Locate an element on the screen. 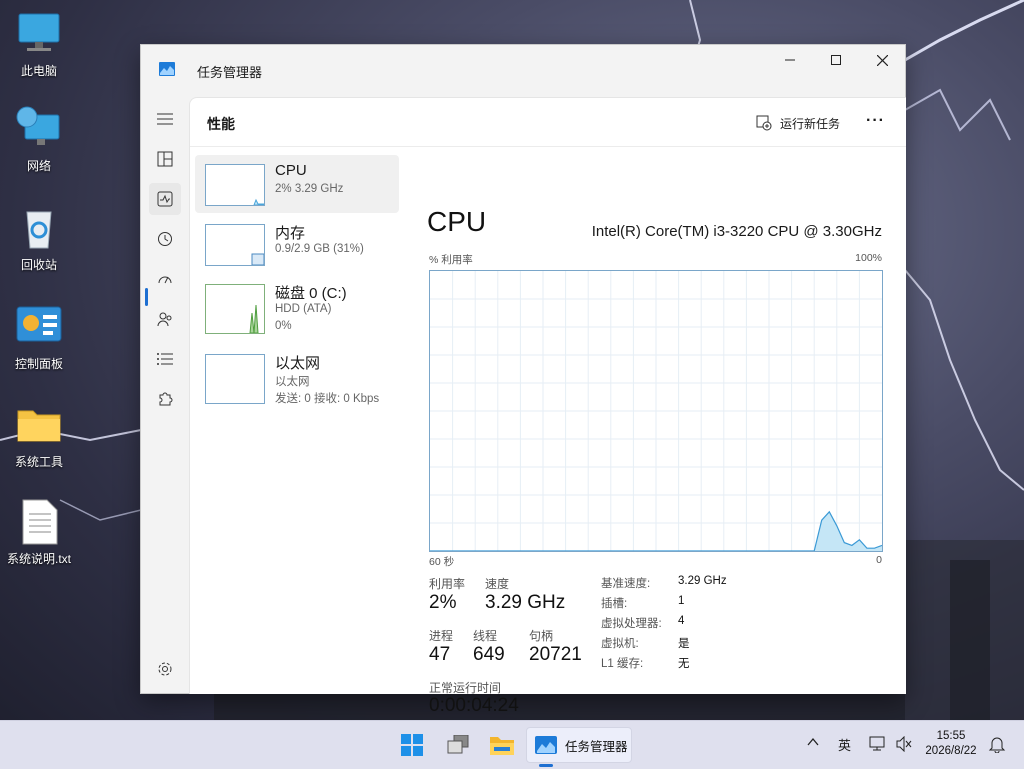 The image size is (1024, 769). minimize-button is located at coordinates (790, 60).